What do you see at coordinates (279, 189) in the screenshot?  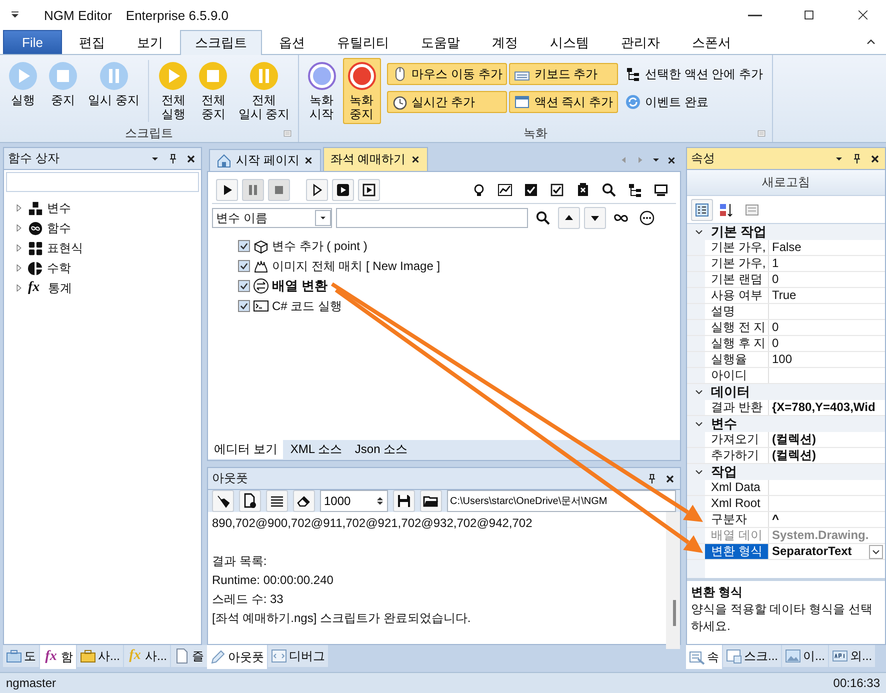 I see `stop-button` at bounding box center [279, 189].